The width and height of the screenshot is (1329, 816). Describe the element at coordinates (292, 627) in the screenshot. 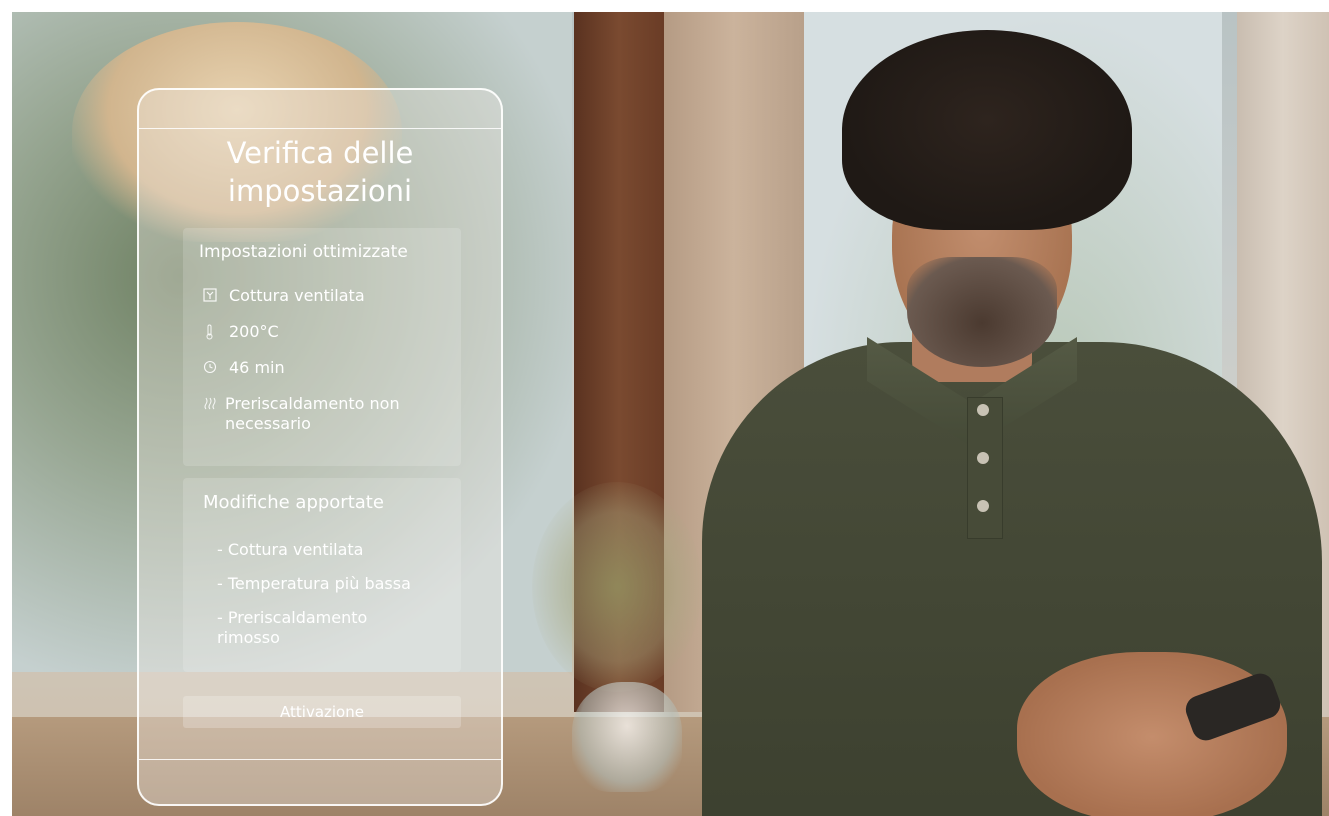

I see `change-item: - Preriscaldamento rimosso` at that location.